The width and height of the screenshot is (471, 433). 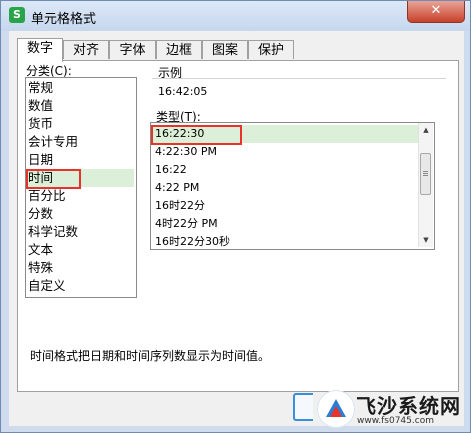 What do you see at coordinates (271, 49) in the screenshot?
I see `tab-protection: 保护` at bounding box center [271, 49].